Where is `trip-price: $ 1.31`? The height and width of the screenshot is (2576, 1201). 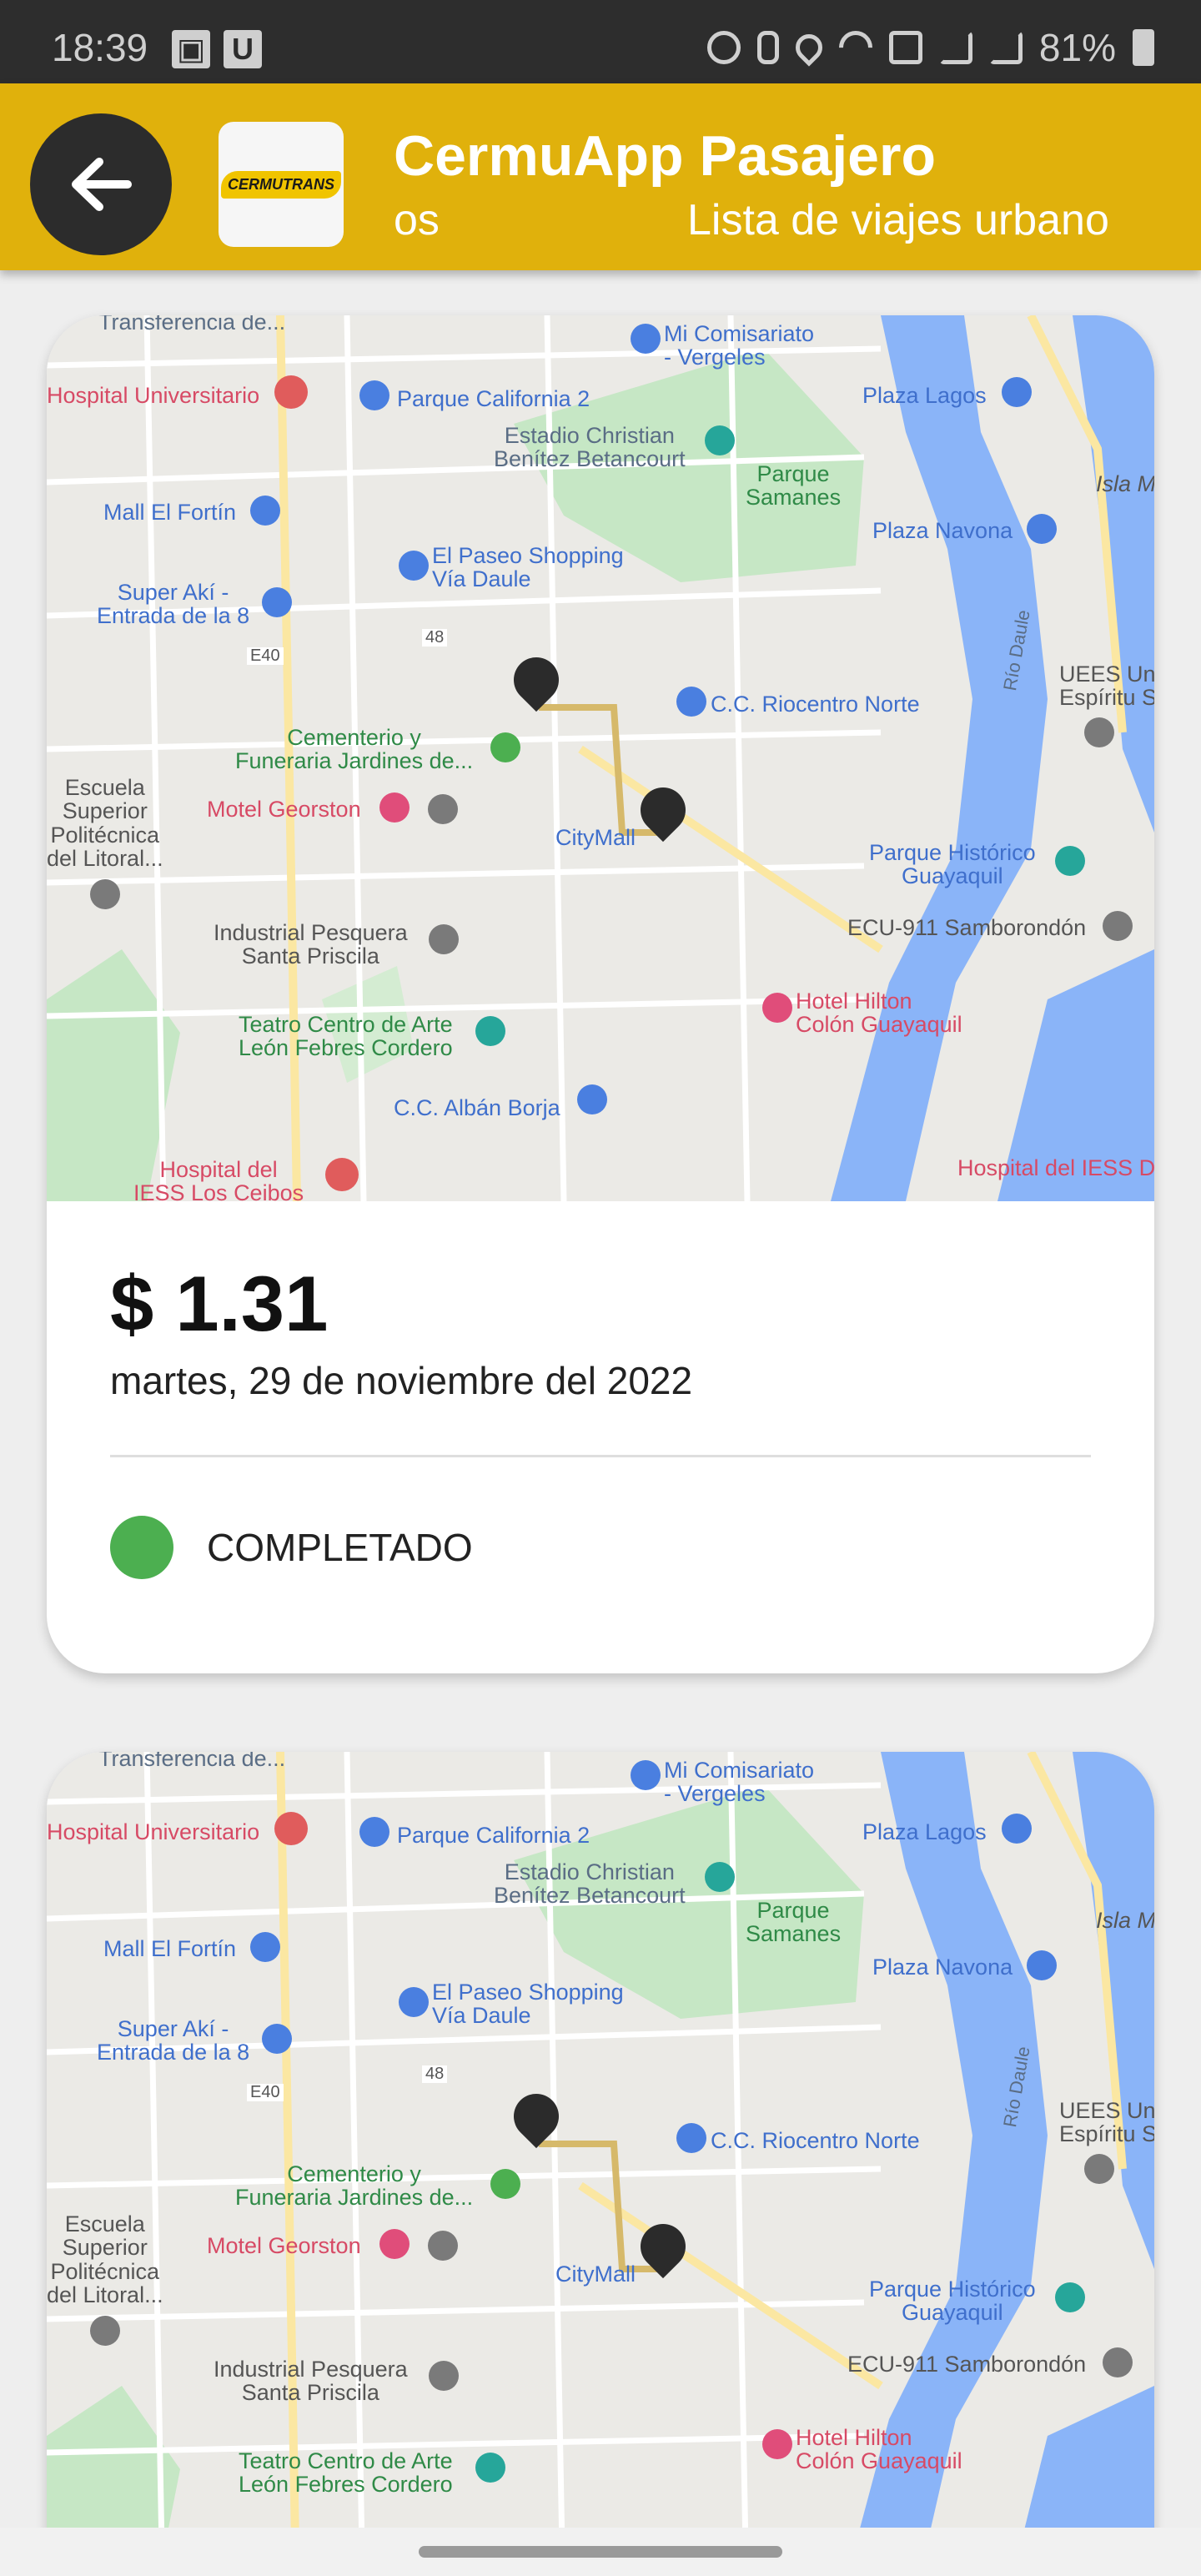
trip-price: $ 1.31 is located at coordinates (220, 1303).